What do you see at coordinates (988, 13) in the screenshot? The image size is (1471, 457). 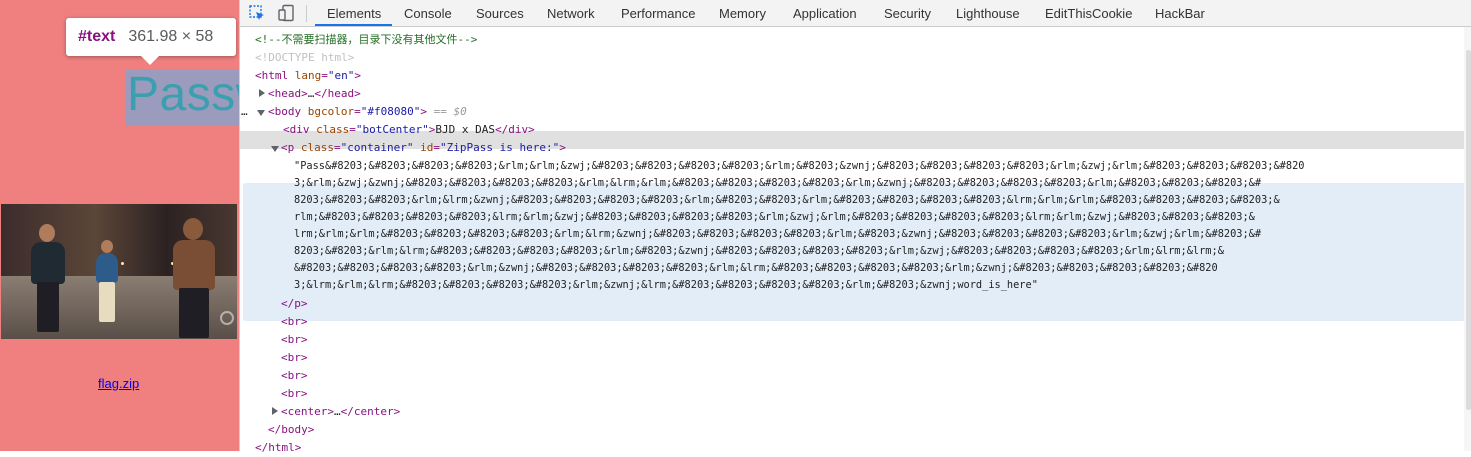 I see `tab-lighthouse: Lighthouse` at bounding box center [988, 13].